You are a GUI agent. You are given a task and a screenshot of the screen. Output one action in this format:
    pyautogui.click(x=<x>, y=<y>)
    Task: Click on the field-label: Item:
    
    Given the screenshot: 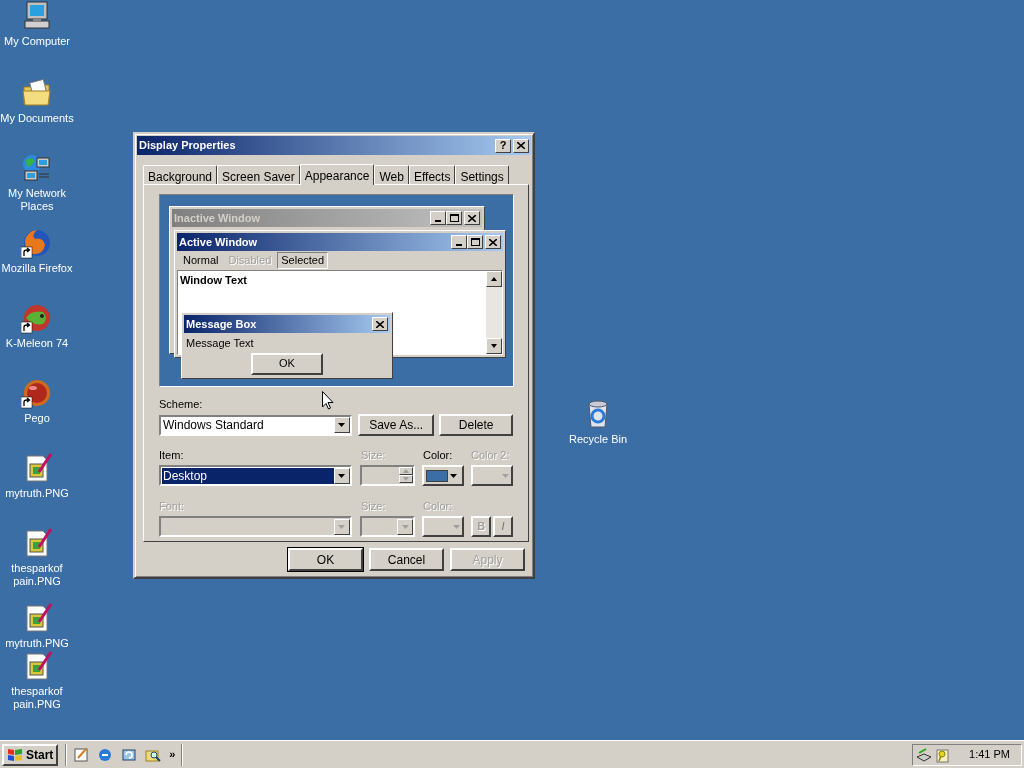 What is the action you would take?
    pyautogui.click(x=172, y=455)
    